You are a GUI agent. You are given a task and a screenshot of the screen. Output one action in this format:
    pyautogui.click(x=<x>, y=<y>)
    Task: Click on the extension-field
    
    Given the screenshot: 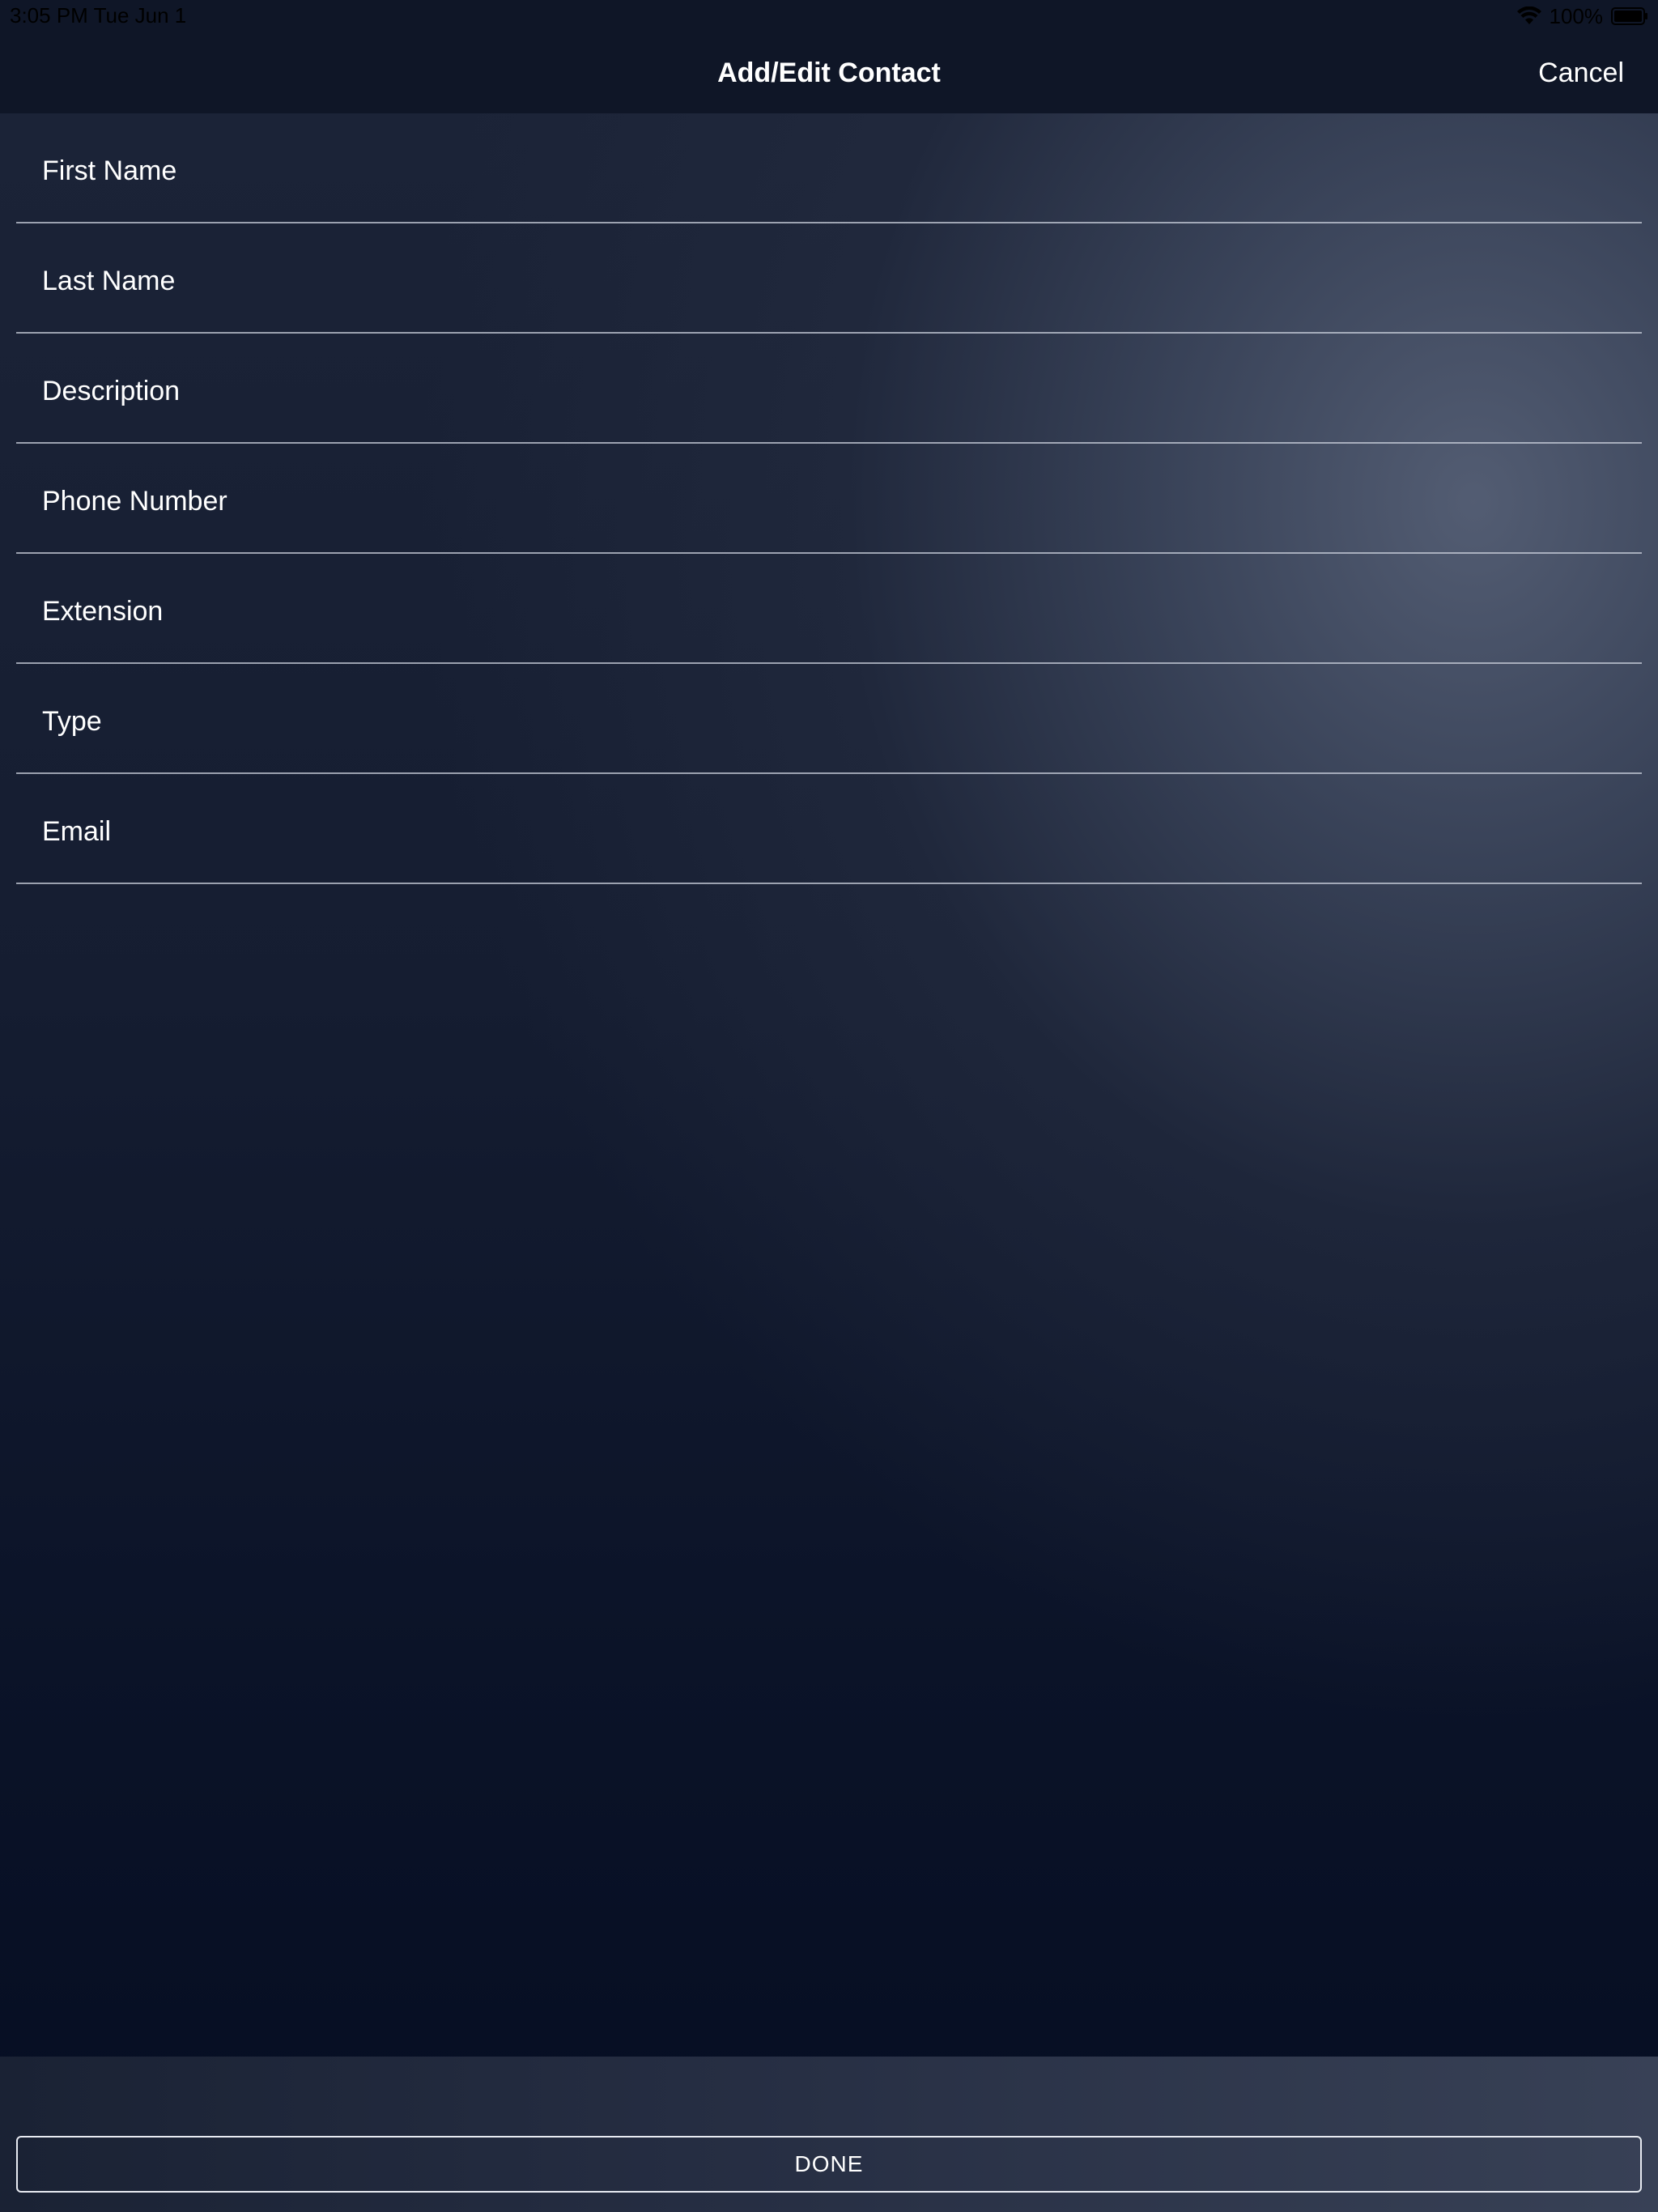 What is the action you would take?
    pyautogui.click(x=827, y=611)
    